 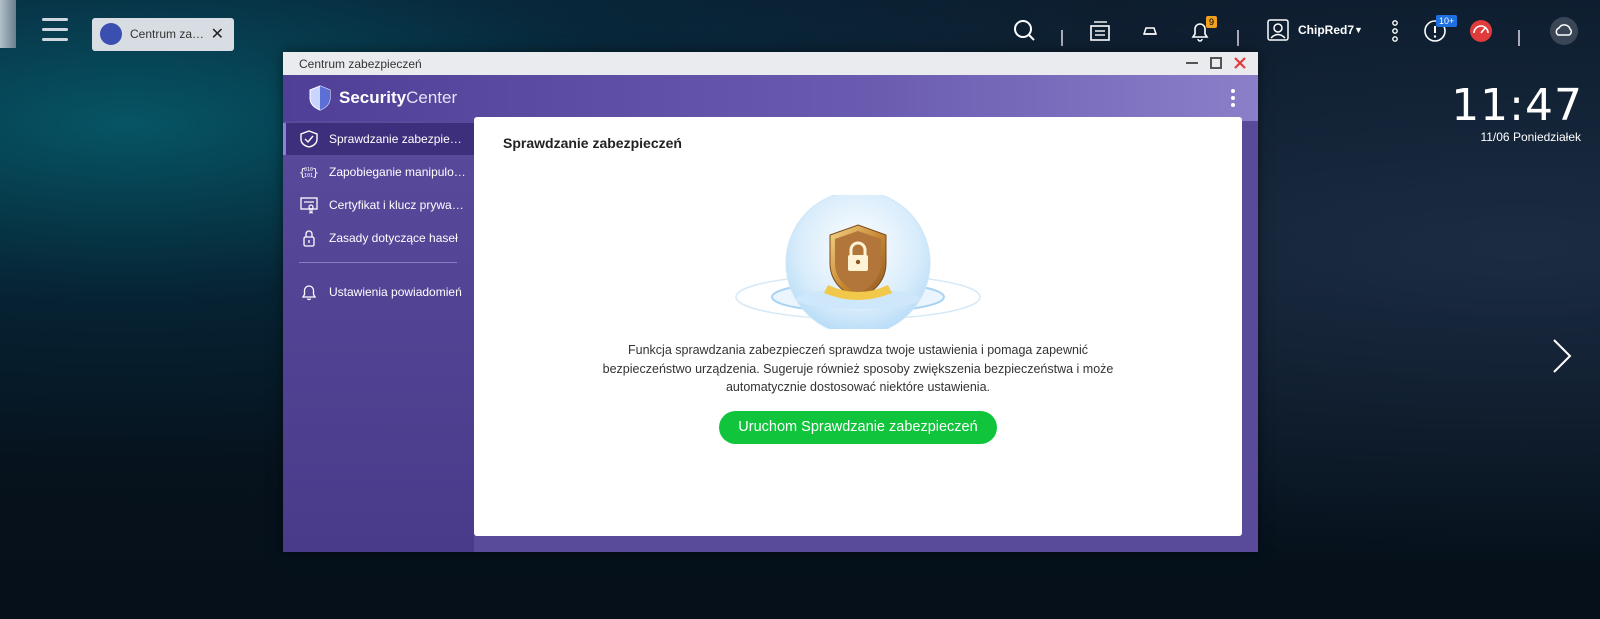 What do you see at coordinates (309, 293) in the screenshot?
I see `bell-icon` at bounding box center [309, 293].